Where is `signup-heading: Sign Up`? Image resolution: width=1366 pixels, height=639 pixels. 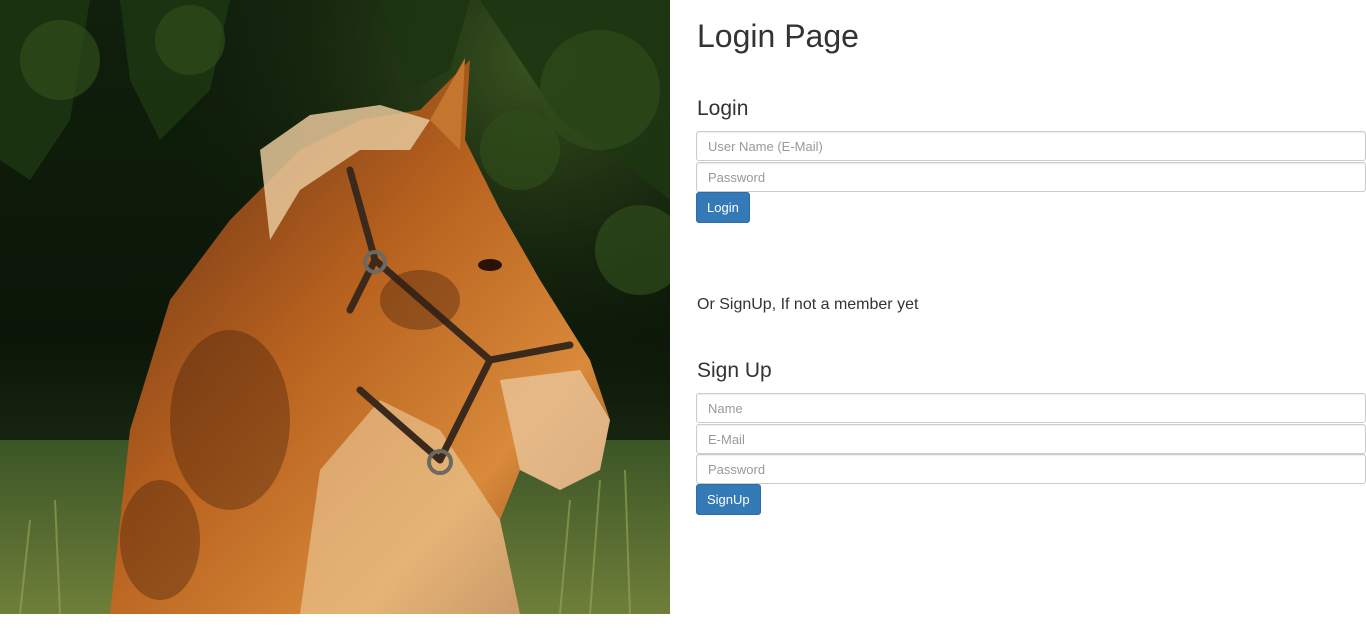
signup-heading: Sign Up is located at coordinates (734, 370).